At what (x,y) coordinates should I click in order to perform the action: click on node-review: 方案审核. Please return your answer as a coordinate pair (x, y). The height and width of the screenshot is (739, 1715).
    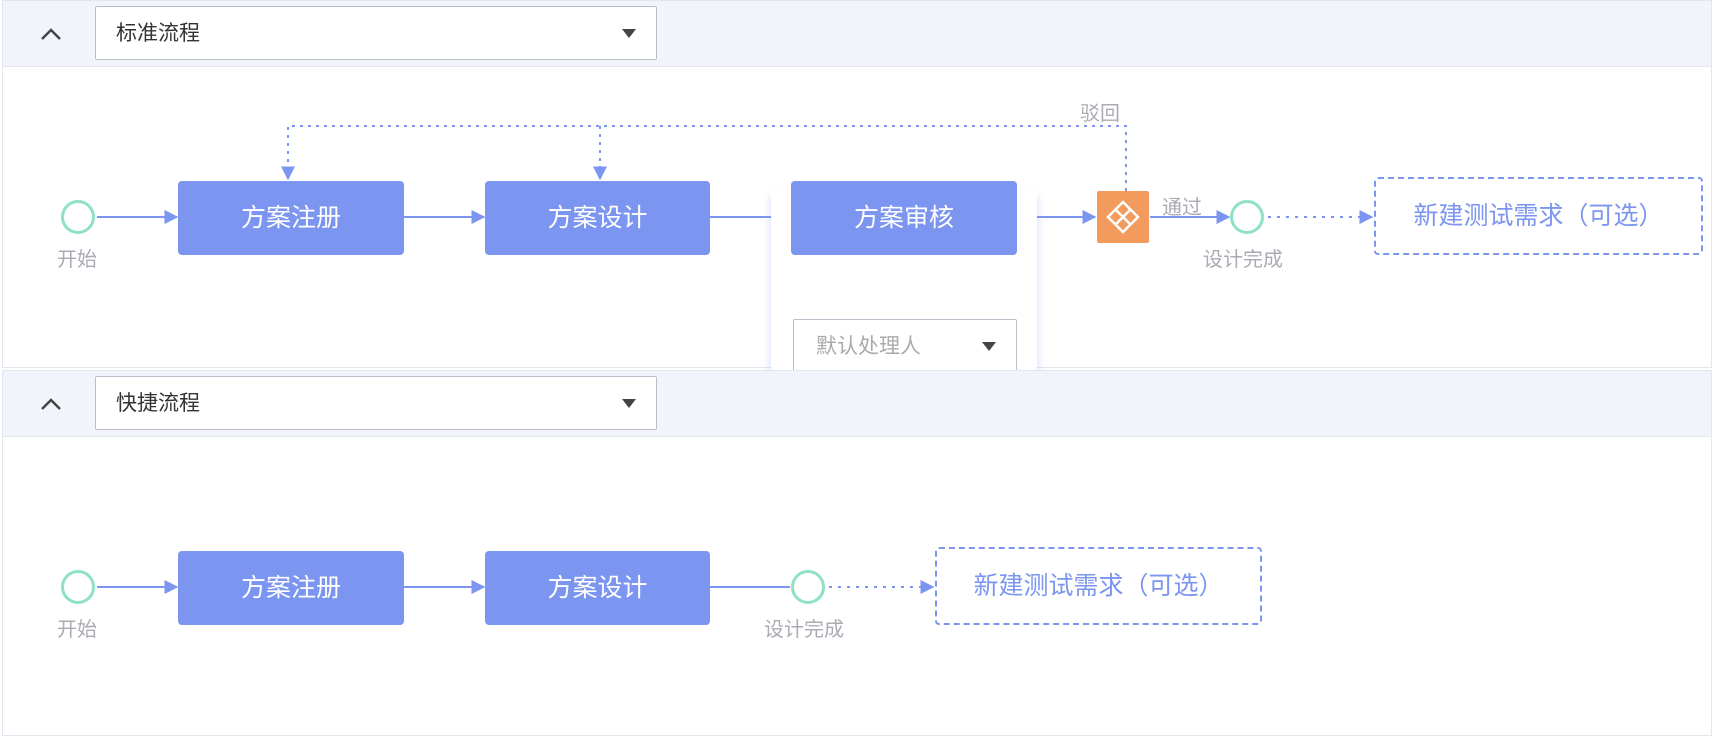
    Looking at the image, I should click on (904, 218).